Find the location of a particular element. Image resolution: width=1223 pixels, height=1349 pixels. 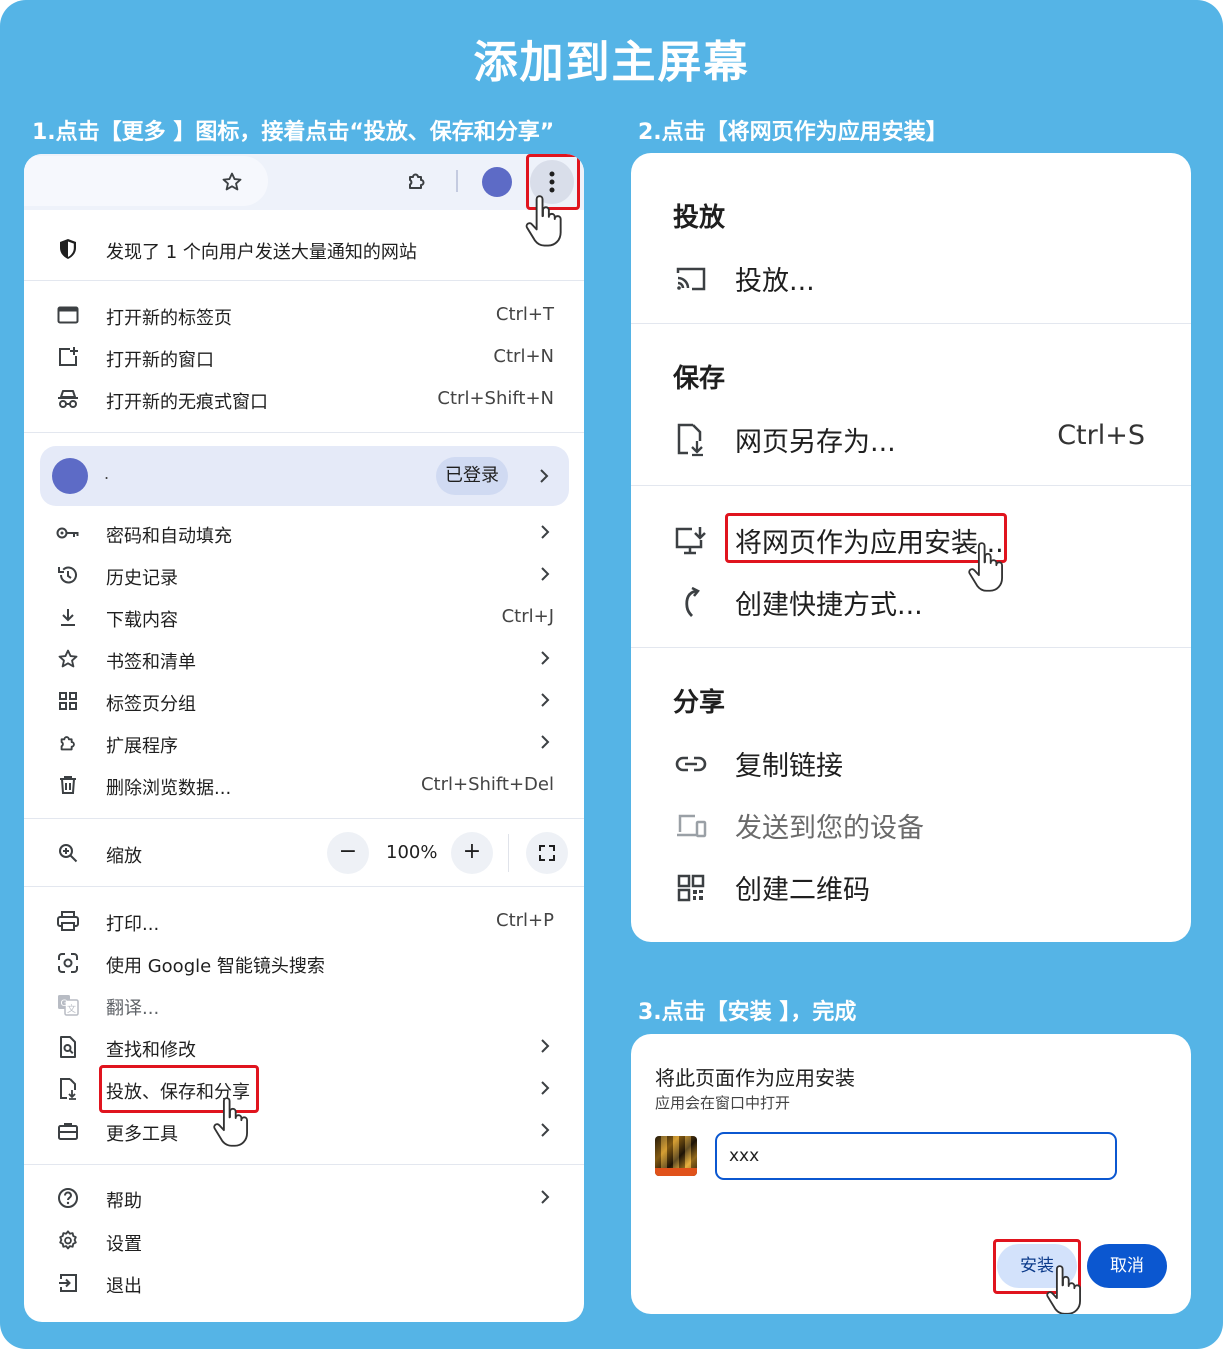

cast-icon is located at coordinates (691, 279).